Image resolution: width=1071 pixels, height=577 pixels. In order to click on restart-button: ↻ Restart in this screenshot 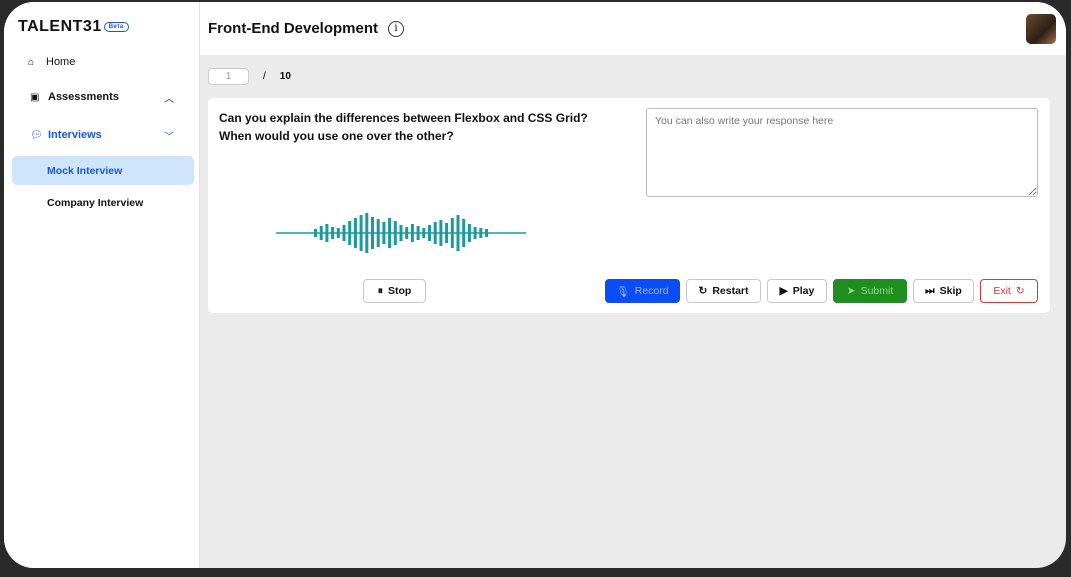, I will do `click(723, 291)`.